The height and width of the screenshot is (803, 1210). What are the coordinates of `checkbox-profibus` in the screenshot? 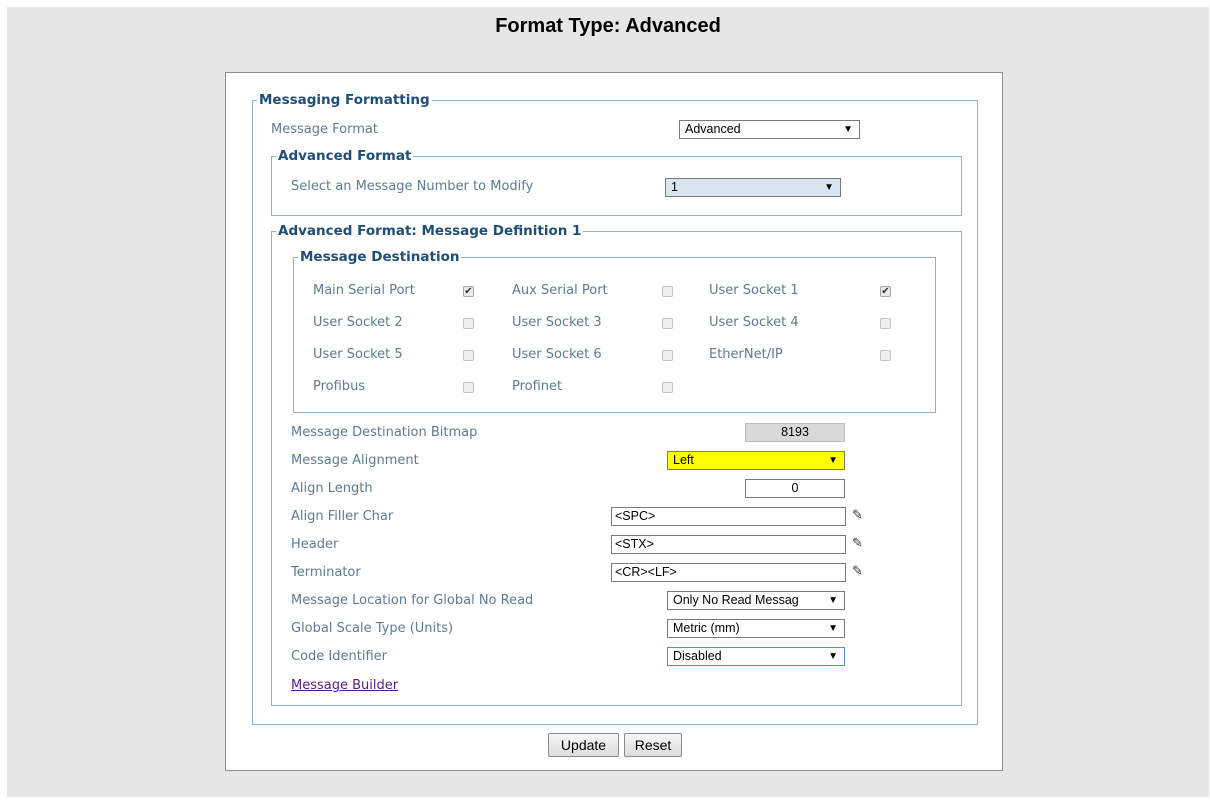 It's located at (468, 387).